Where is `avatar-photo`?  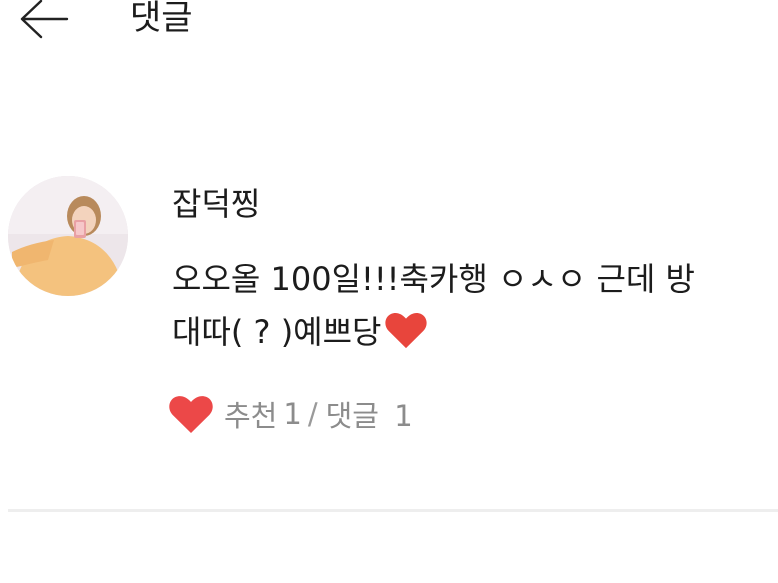 avatar-photo is located at coordinates (68, 236).